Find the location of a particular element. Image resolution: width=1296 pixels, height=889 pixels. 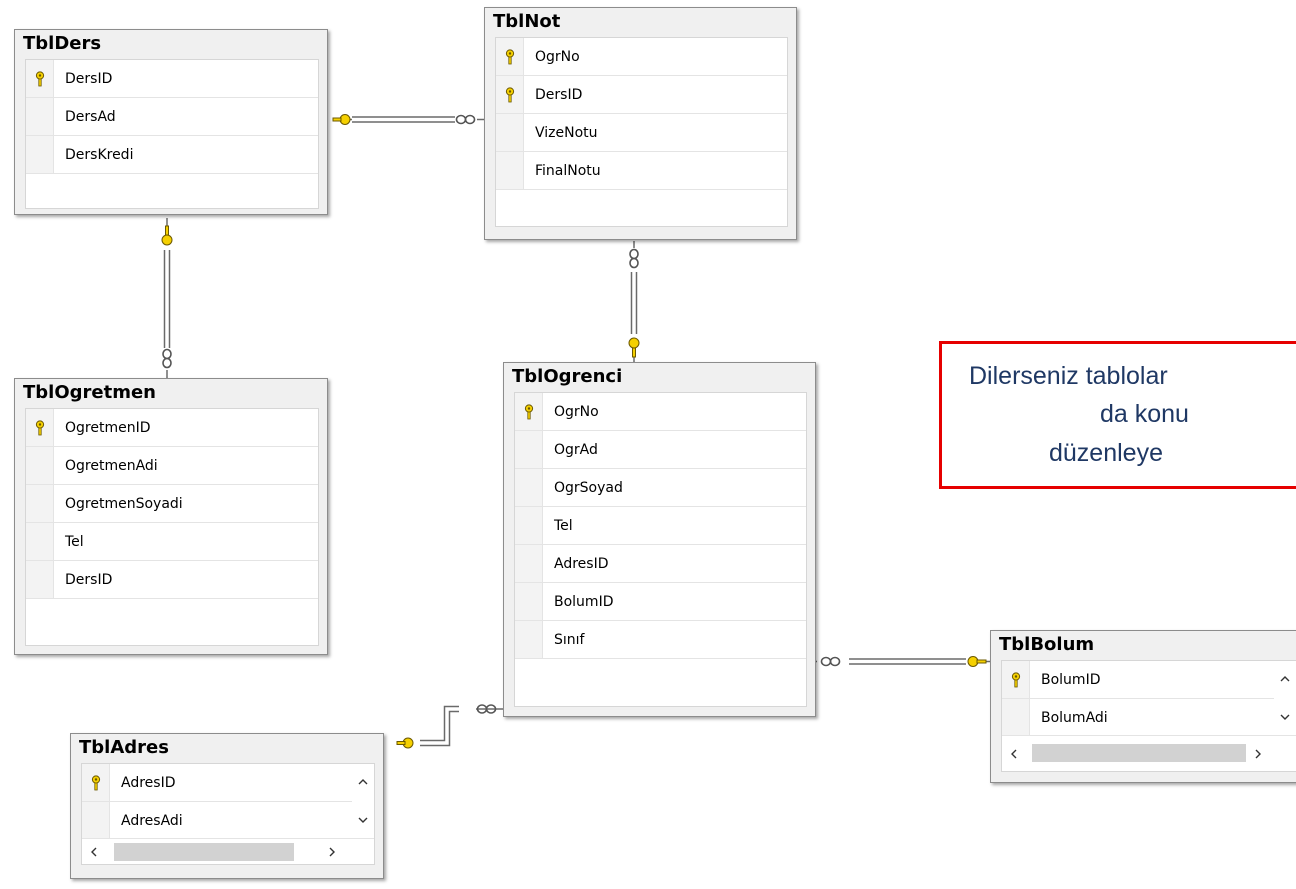

column-name: Tel is located at coordinates (74, 542).